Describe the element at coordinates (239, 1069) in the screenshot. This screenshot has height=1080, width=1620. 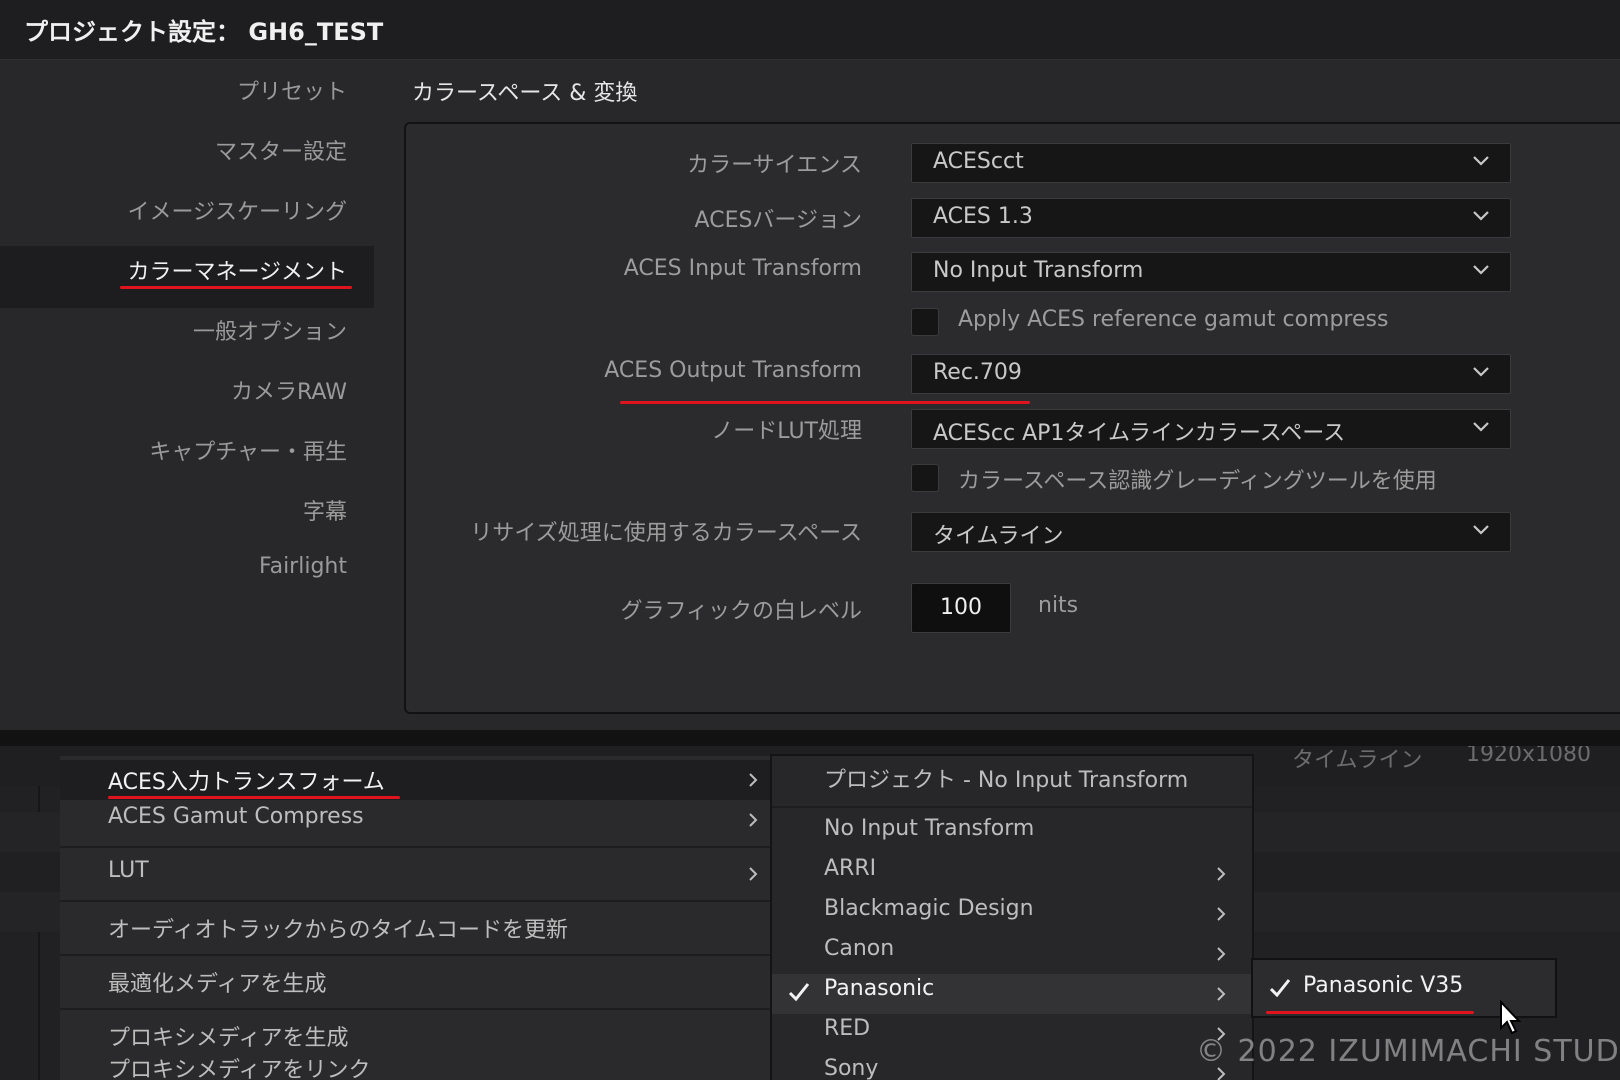
I see `menu-item-label: プロキシメディアをリンク` at that location.